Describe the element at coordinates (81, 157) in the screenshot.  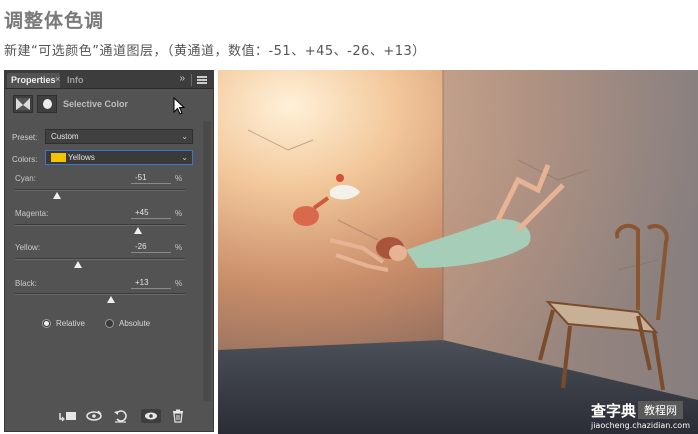
I see `colors-value: Yellows` at that location.